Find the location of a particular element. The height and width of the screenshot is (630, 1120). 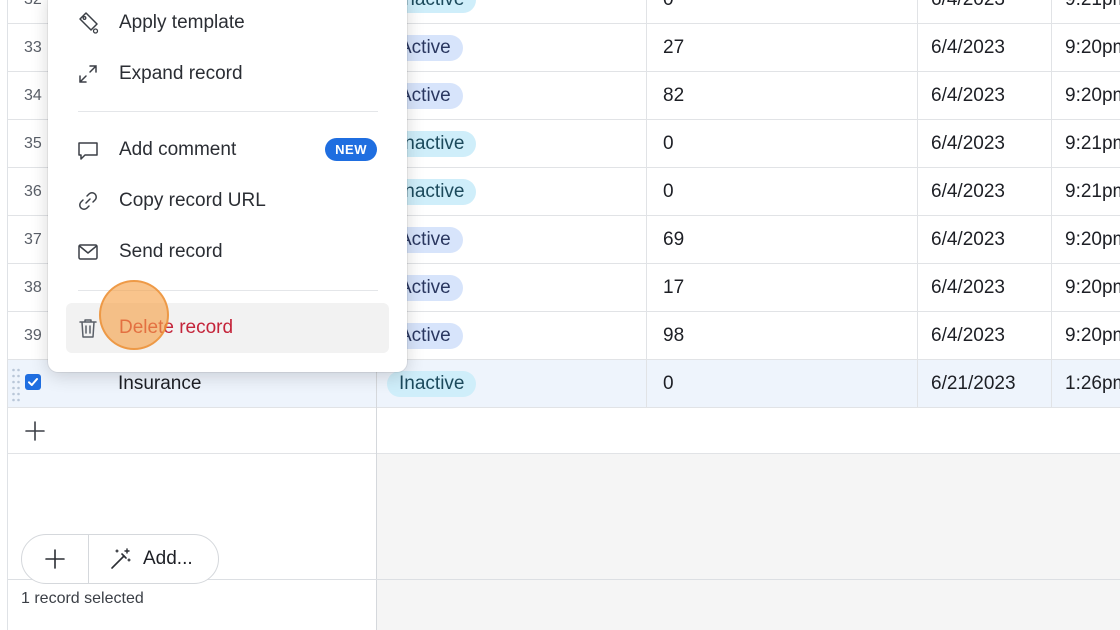

drag-handle-icon is located at coordinates (16, 384).